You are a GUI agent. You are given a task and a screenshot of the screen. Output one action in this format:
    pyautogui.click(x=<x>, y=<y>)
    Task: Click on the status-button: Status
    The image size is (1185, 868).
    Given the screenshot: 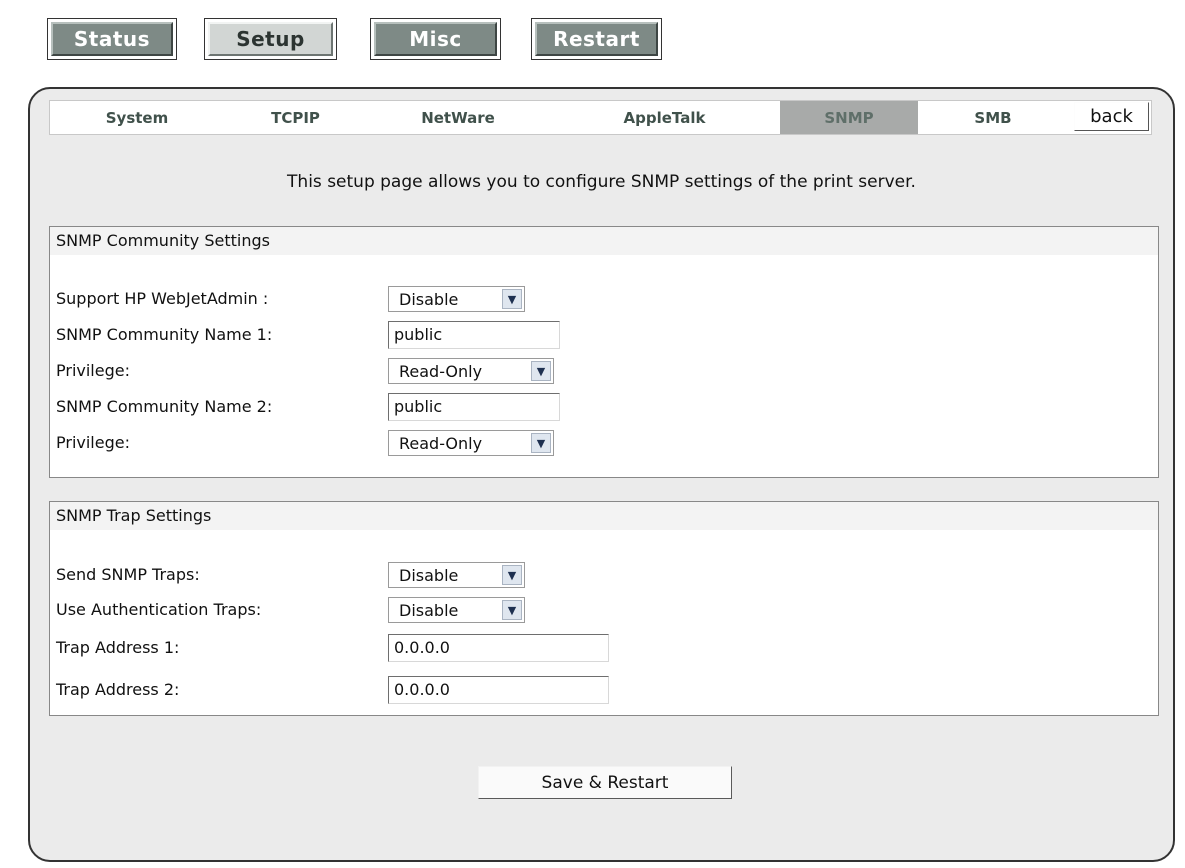 What is the action you would take?
    pyautogui.click(x=112, y=39)
    